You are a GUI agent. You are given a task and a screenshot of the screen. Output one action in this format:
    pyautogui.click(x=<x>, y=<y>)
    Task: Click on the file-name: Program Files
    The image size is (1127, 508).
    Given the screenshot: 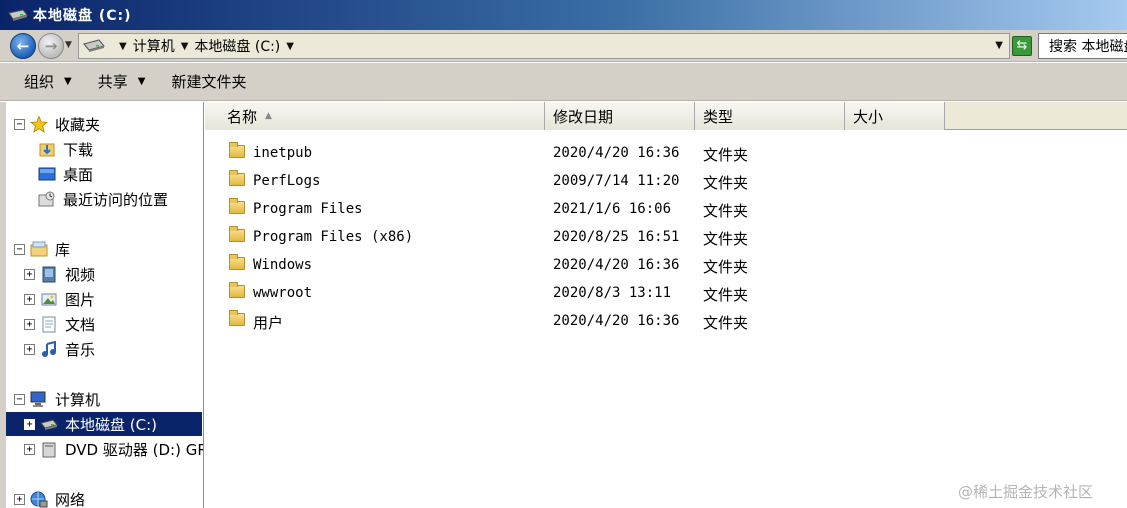 What is the action you would take?
    pyautogui.click(x=308, y=209)
    